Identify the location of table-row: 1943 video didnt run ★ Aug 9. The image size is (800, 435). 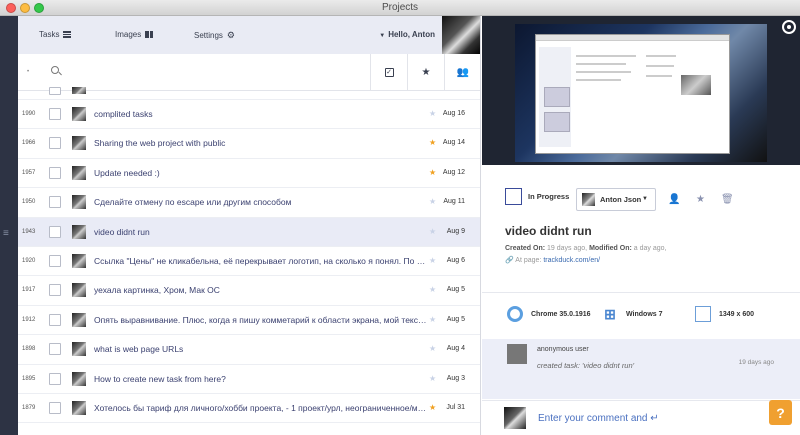
(249, 232).